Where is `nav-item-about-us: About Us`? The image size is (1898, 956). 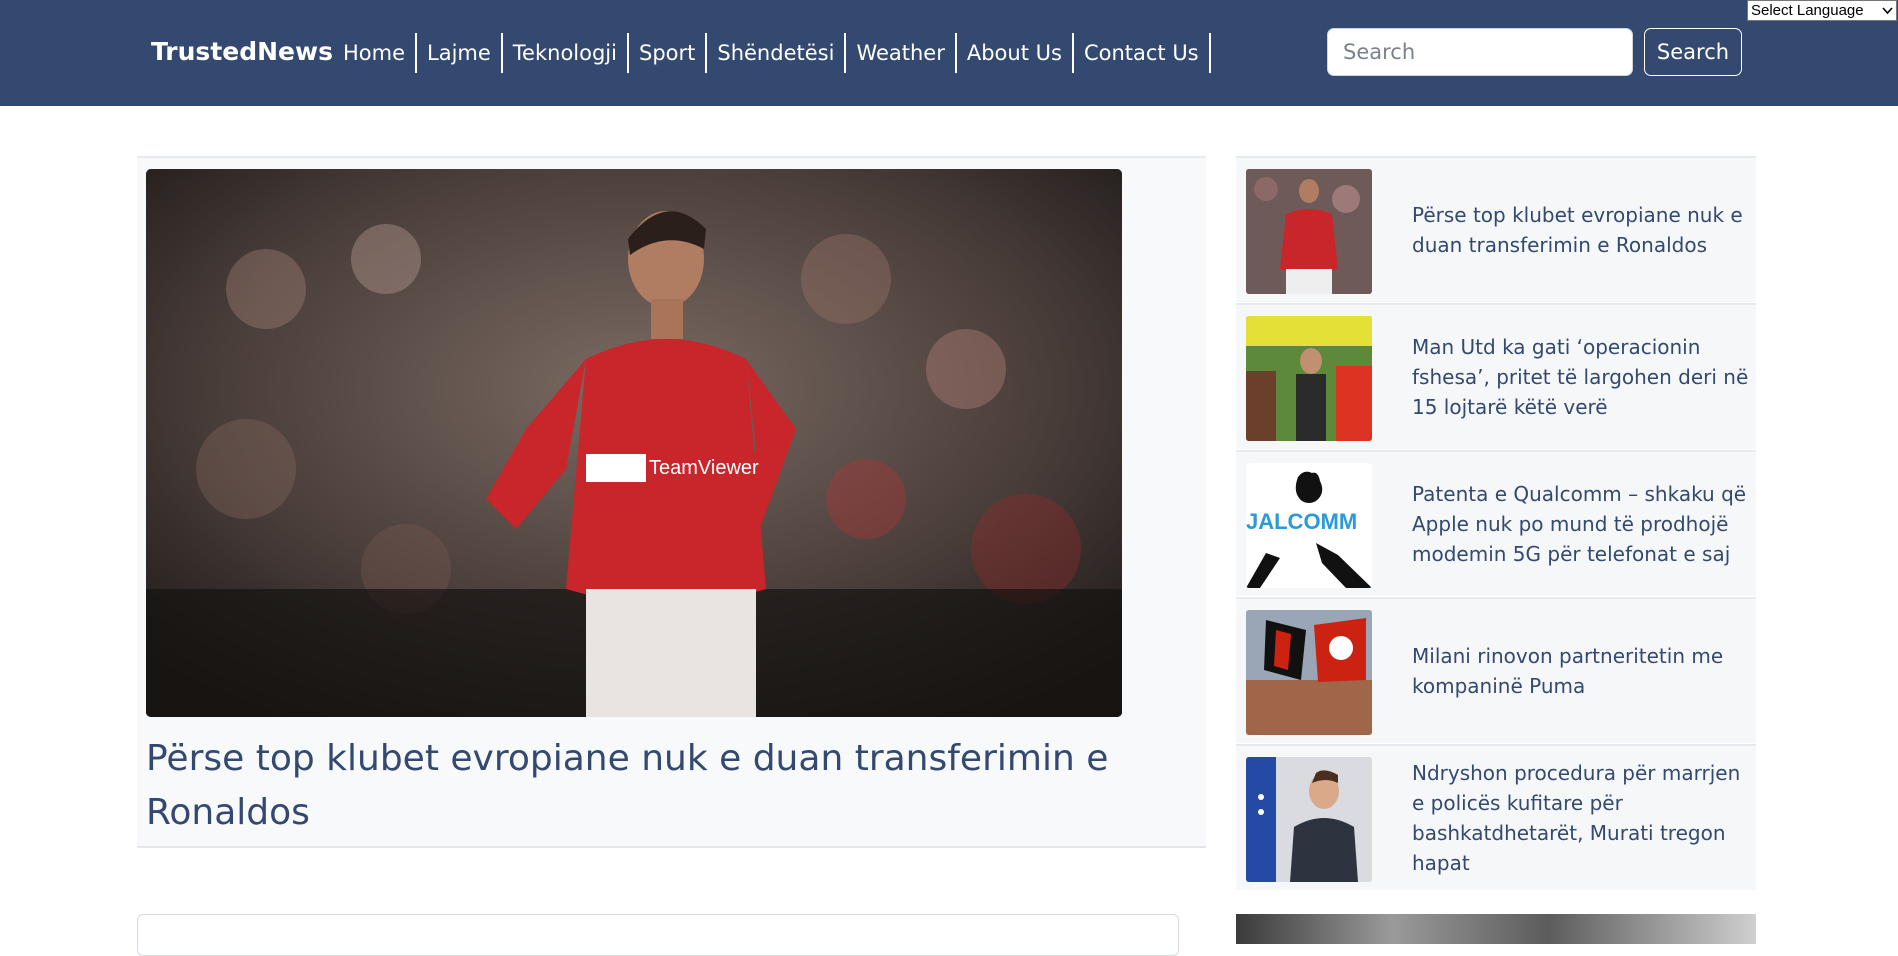 nav-item-about-us: About Us is located at coordinates (1015, 53).